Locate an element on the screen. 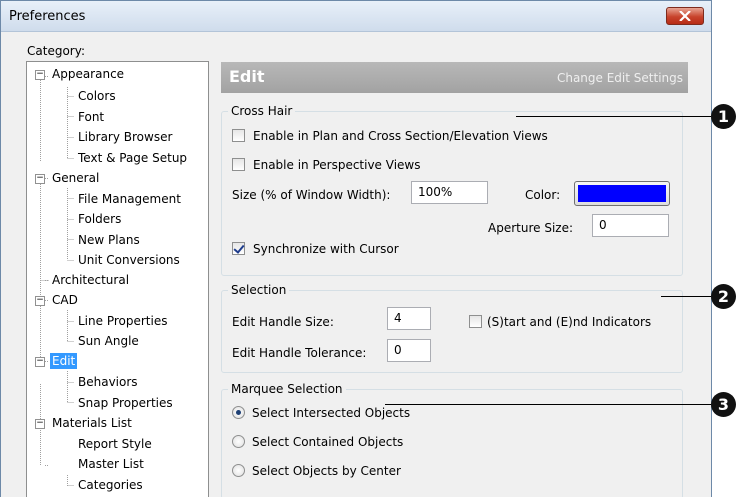  tree-item-label: Appearance is located at coordinates (88, 74).